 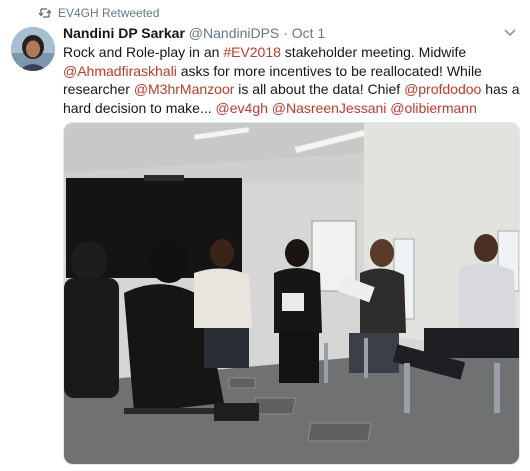 I want to click on author-handle: @NandiniDPS, so click(x=234, y=33).